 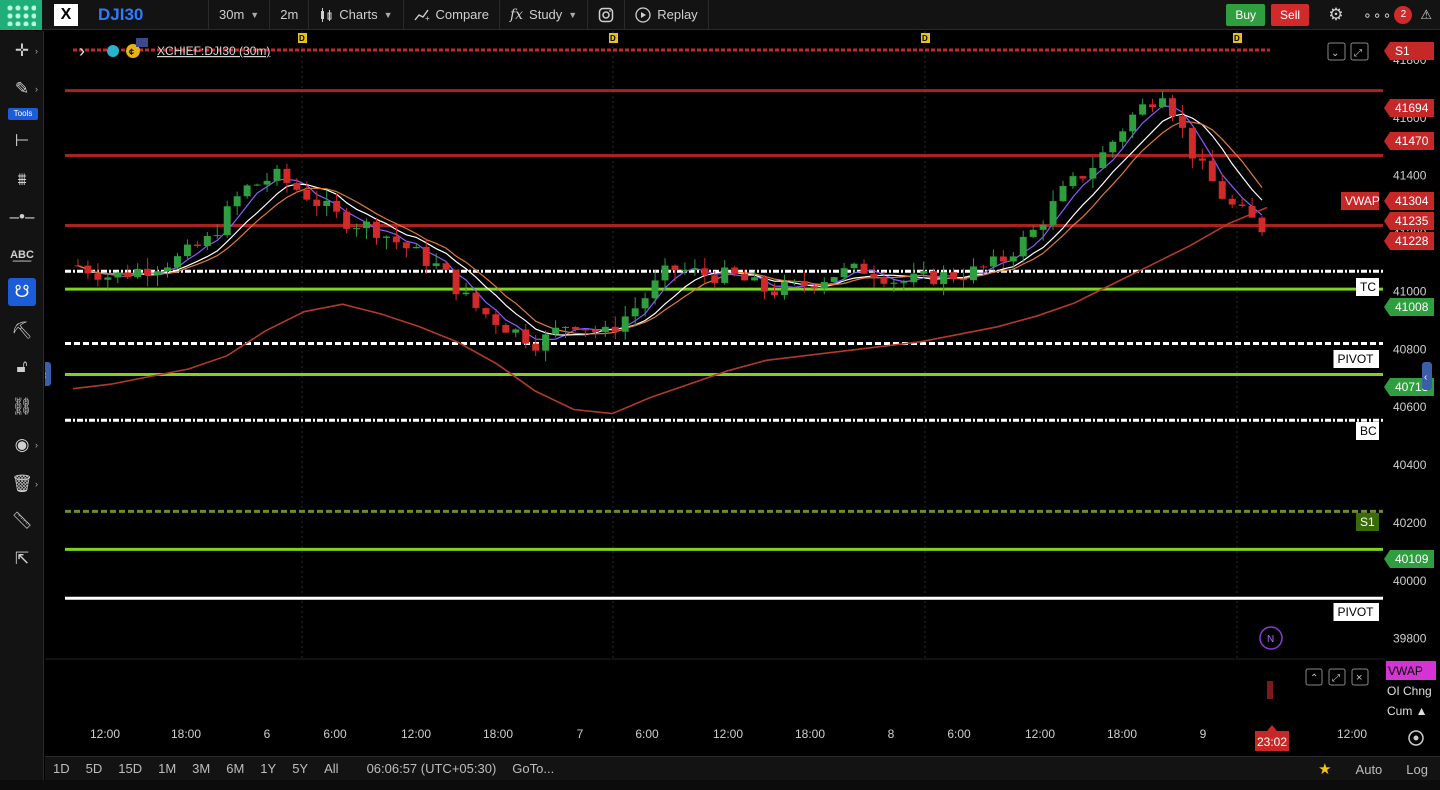 I want to click on gear-icon: ⚙, so click(x=1336, y=15).